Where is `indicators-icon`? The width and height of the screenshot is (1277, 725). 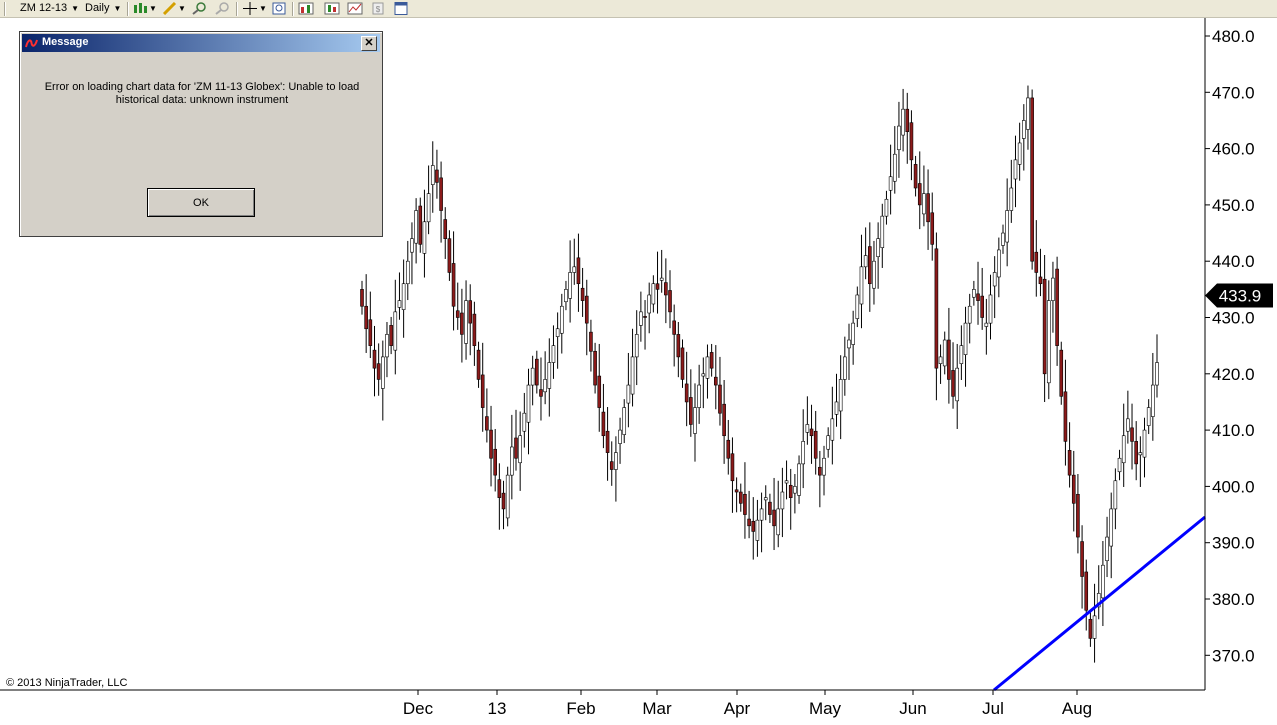 indicators-icon is located at coordinates (306, 8).